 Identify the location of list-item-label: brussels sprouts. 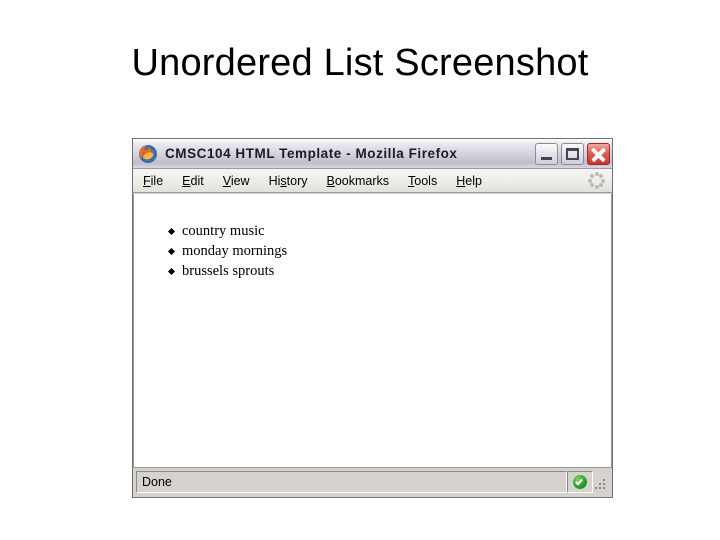
(228, 271).